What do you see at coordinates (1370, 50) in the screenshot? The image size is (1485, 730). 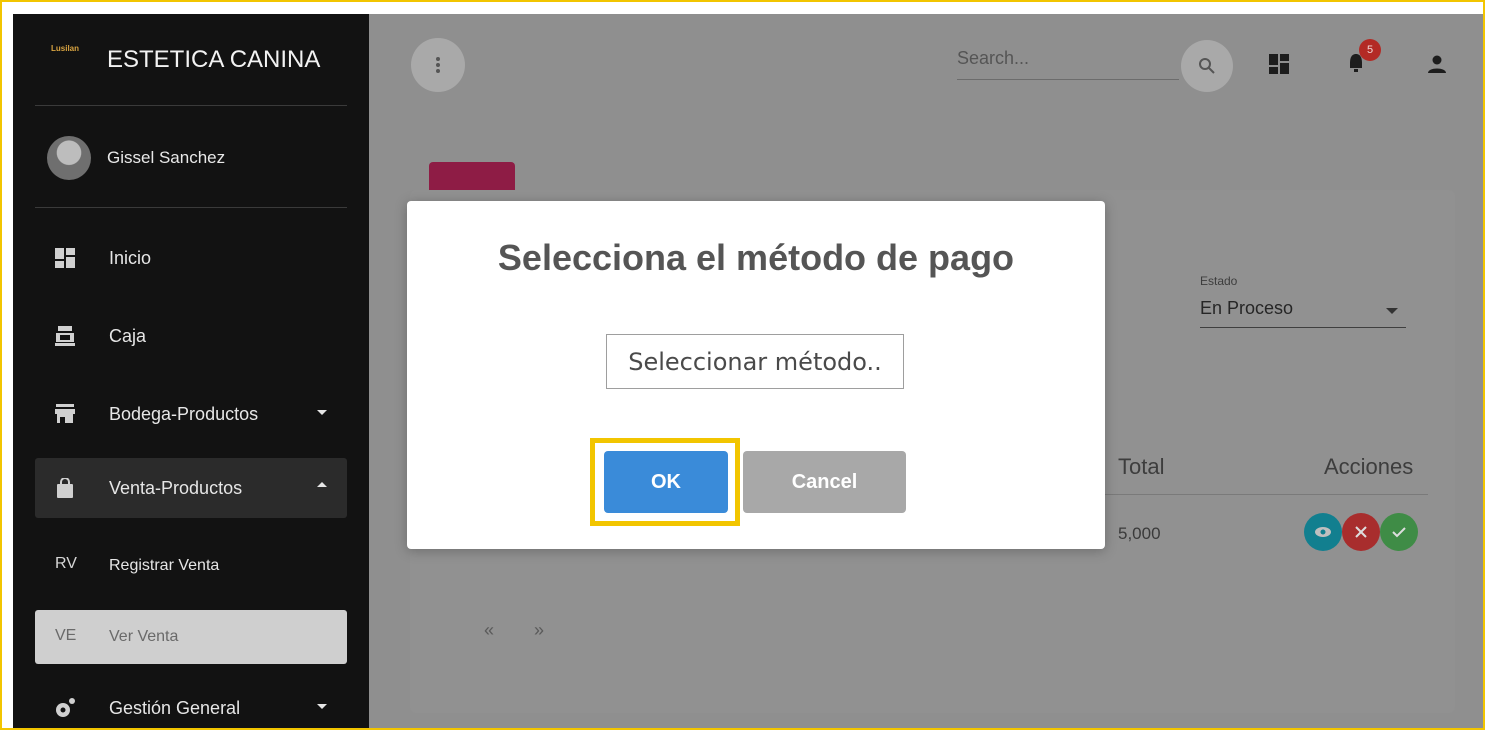 I see `notification-badge: 5` at bounding box center [1370, 50].